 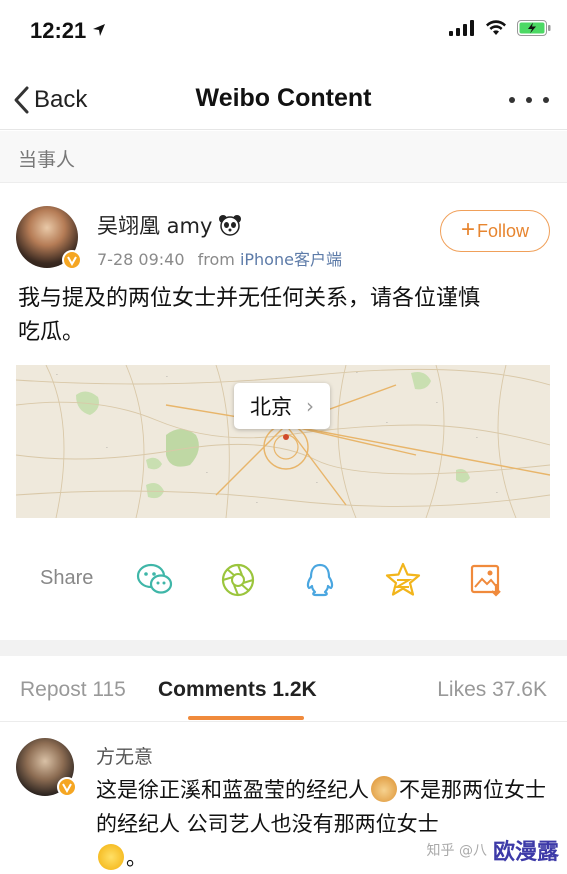 I want to click on post-meta: 7-28 09:40 from iPhone客户端, so click(x=219, y=258).